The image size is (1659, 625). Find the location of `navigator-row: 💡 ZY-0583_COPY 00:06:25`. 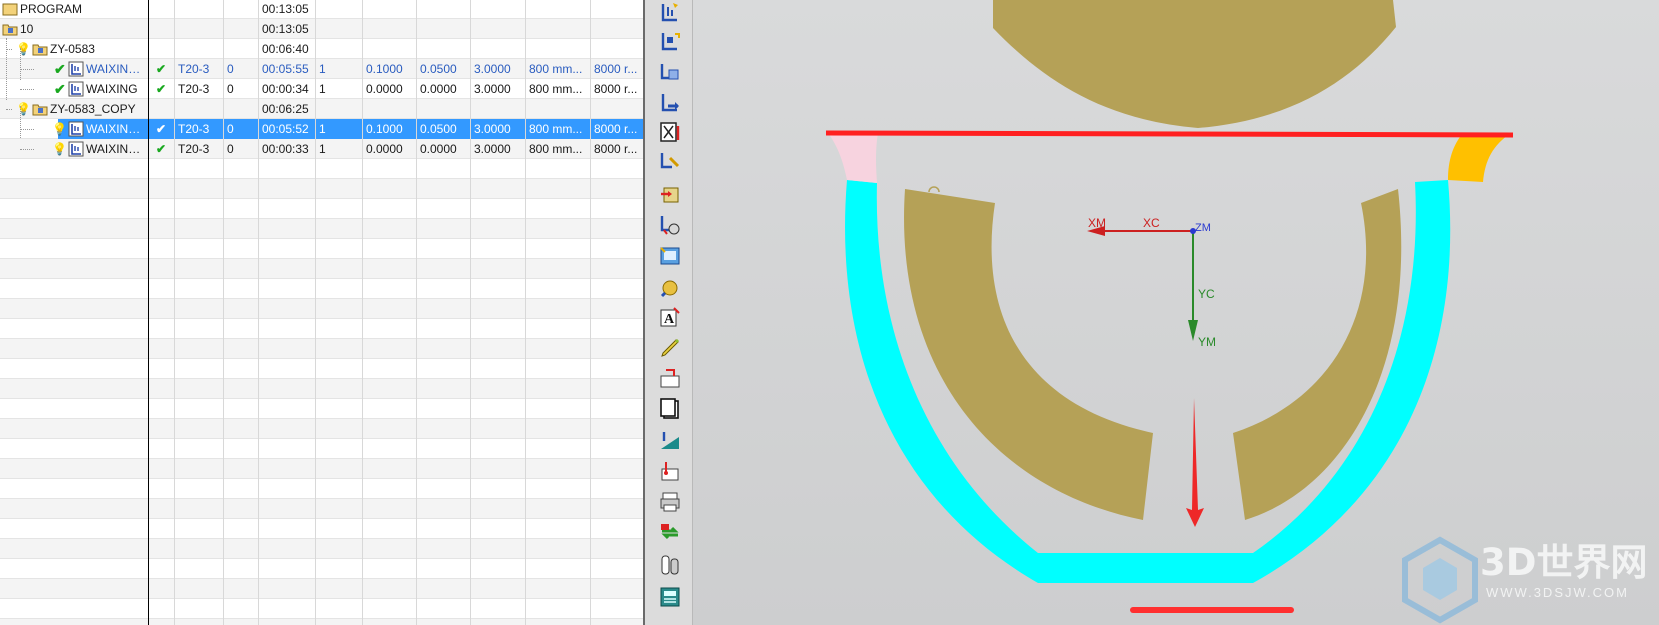

navigator-row: 💡 ZY-0583_COPY 00:06:25 is located at coordinates (321, 109).